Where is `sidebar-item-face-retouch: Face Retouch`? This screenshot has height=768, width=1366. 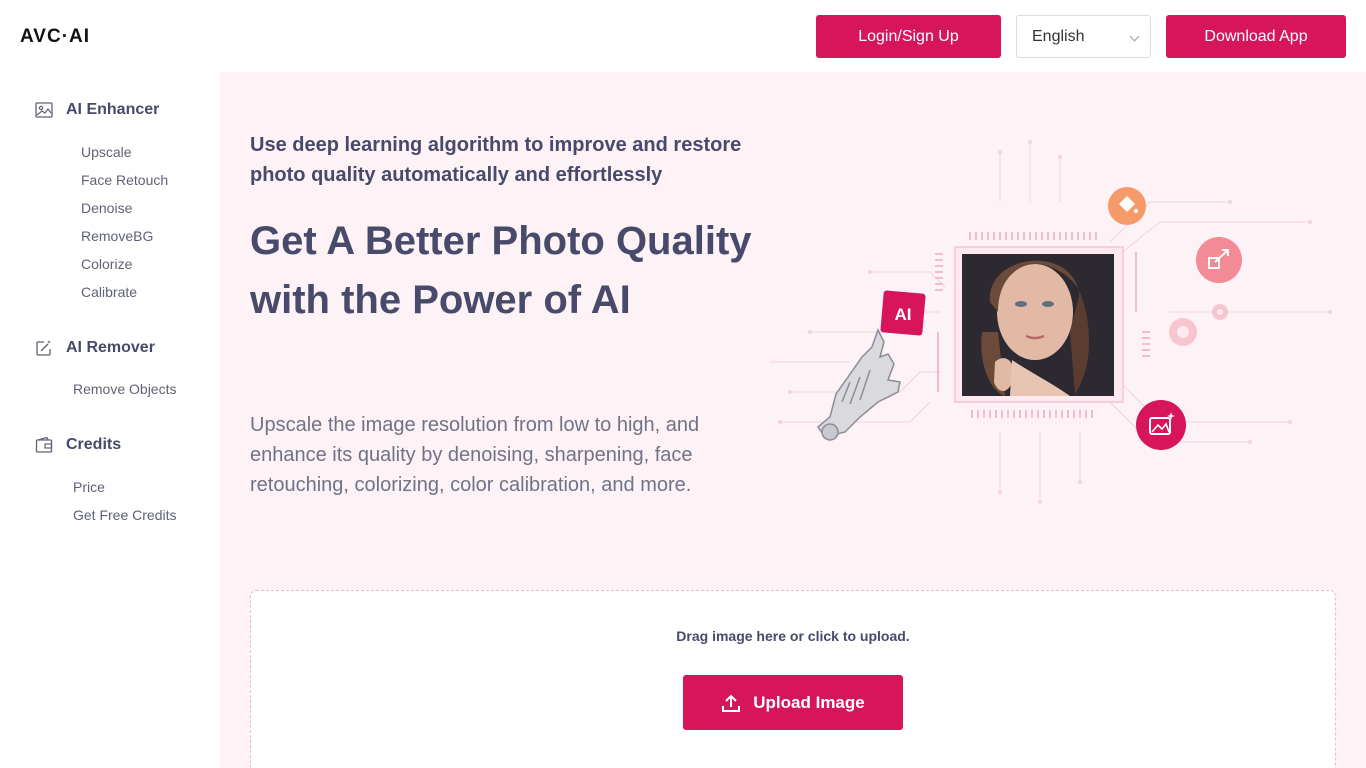 sidebar-item-face-retouch: Face Retouch is located at coordinates (124, 180).